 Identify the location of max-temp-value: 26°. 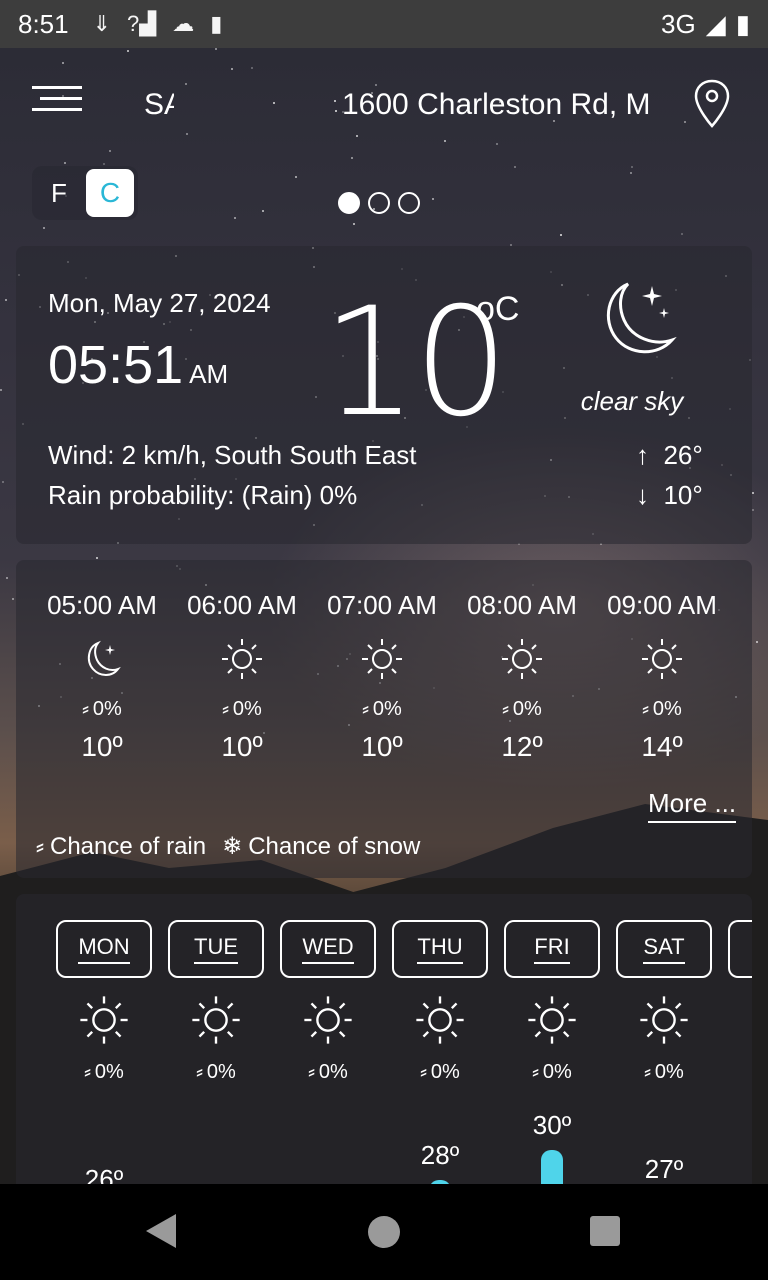
(683, 455).